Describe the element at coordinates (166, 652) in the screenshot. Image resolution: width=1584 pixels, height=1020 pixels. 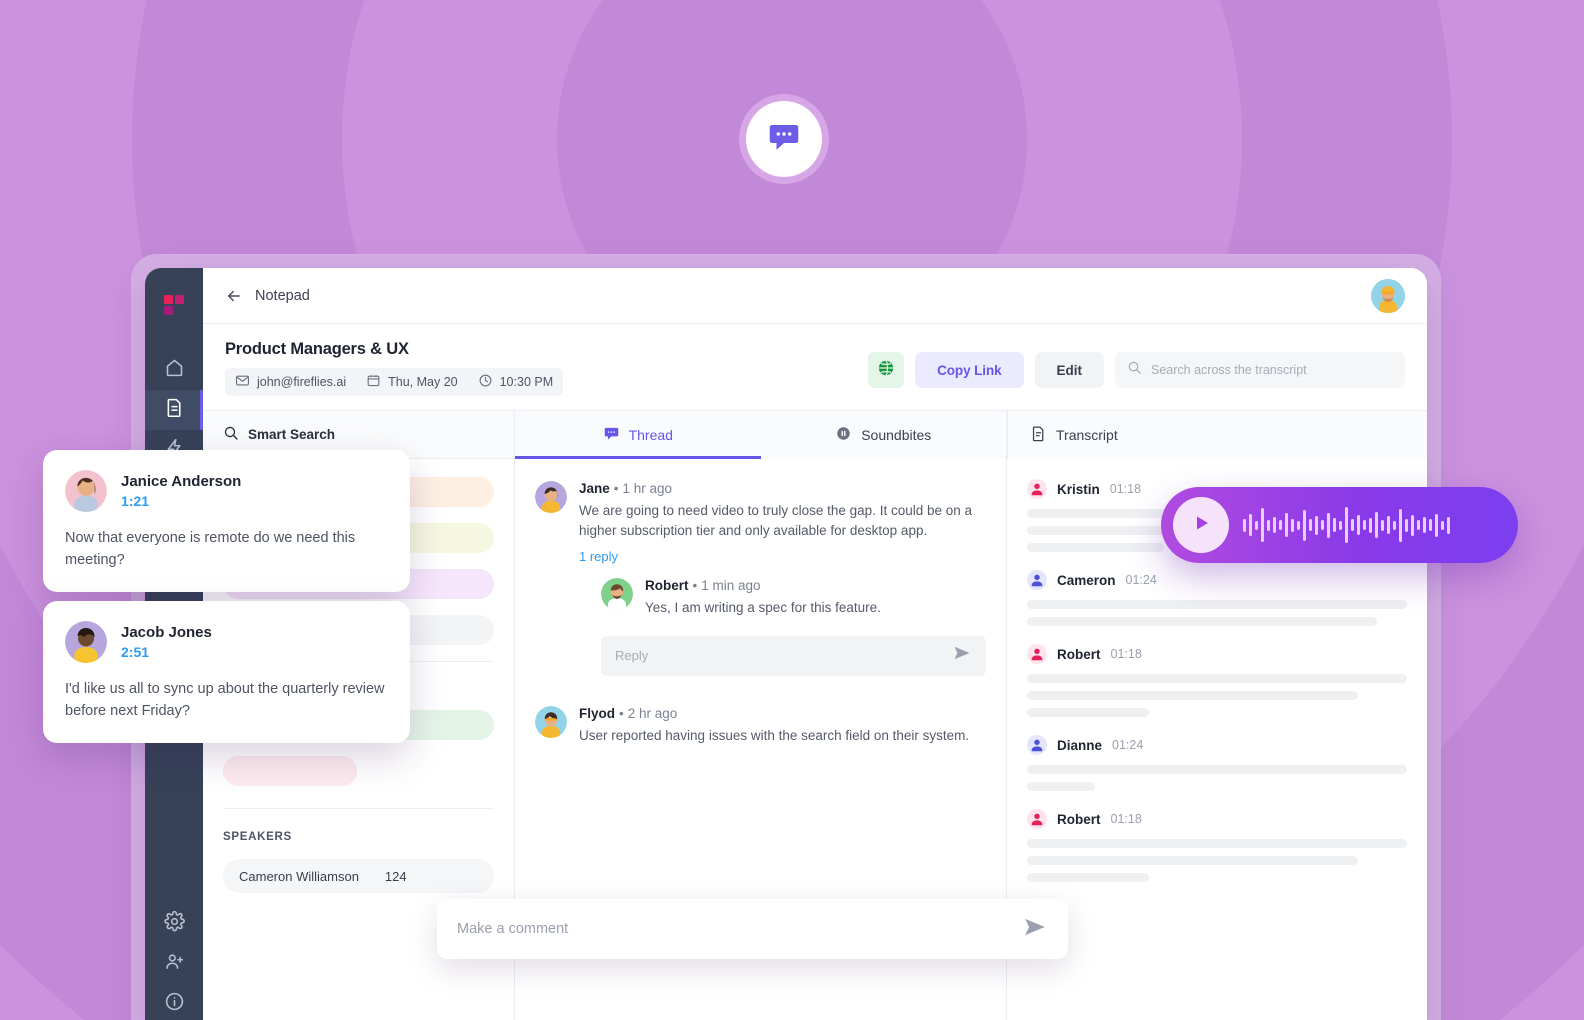
I see `floating-comment-timestamp: 2:51` at that location.